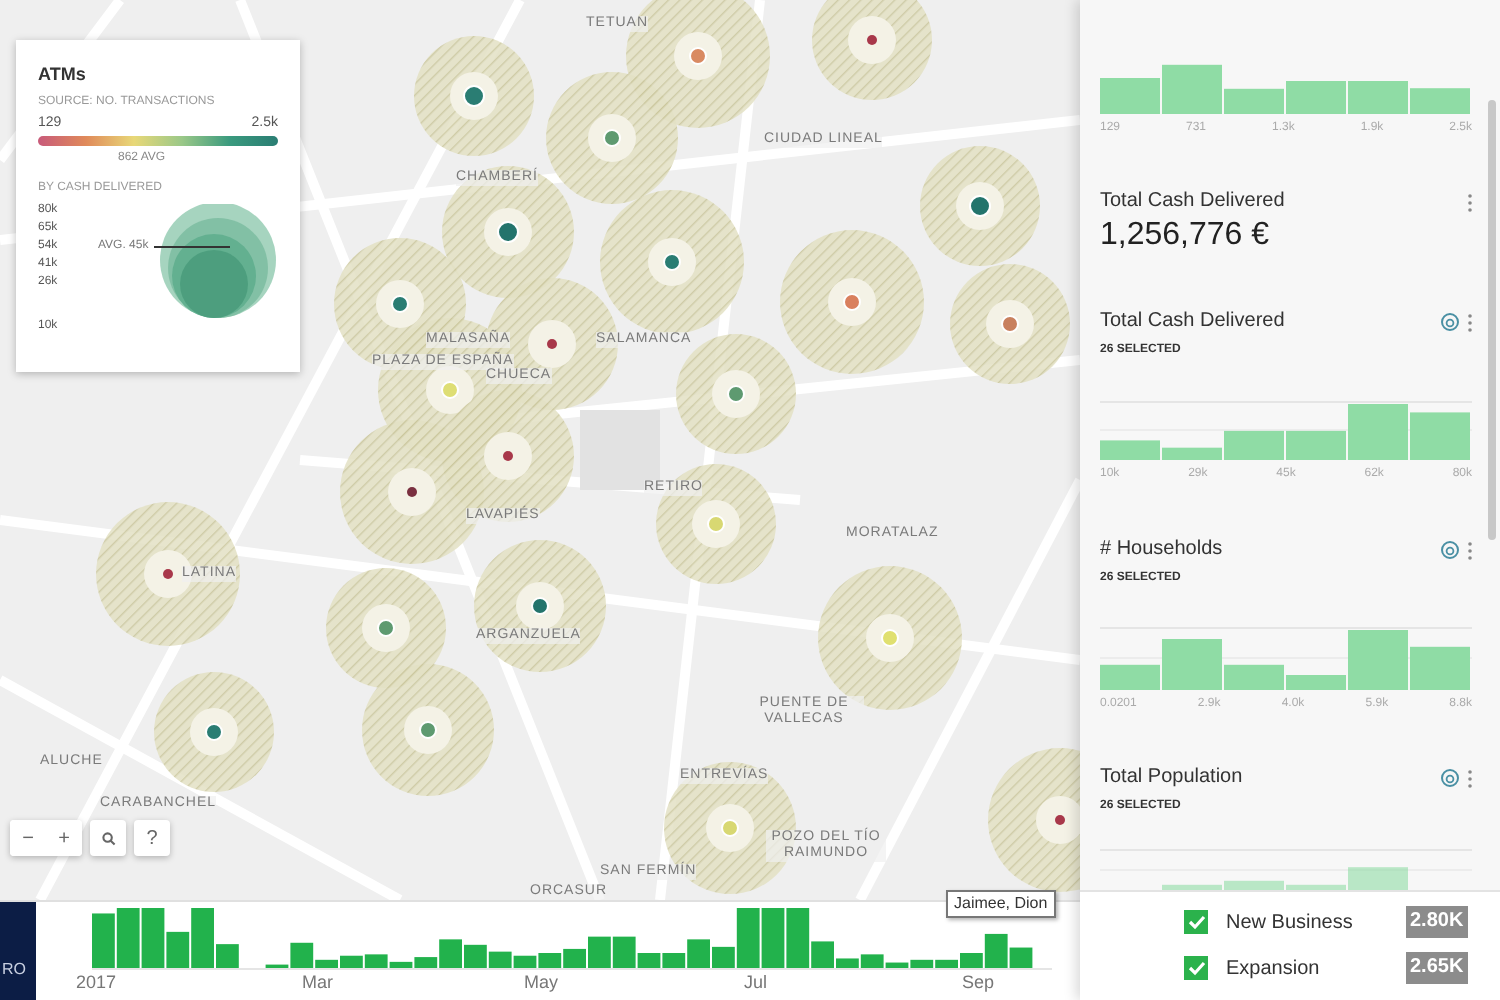 Image resolution: width=1500 pixels, height=1000 pixels. I want to click on axis-label: Sep, so click(978, 982).